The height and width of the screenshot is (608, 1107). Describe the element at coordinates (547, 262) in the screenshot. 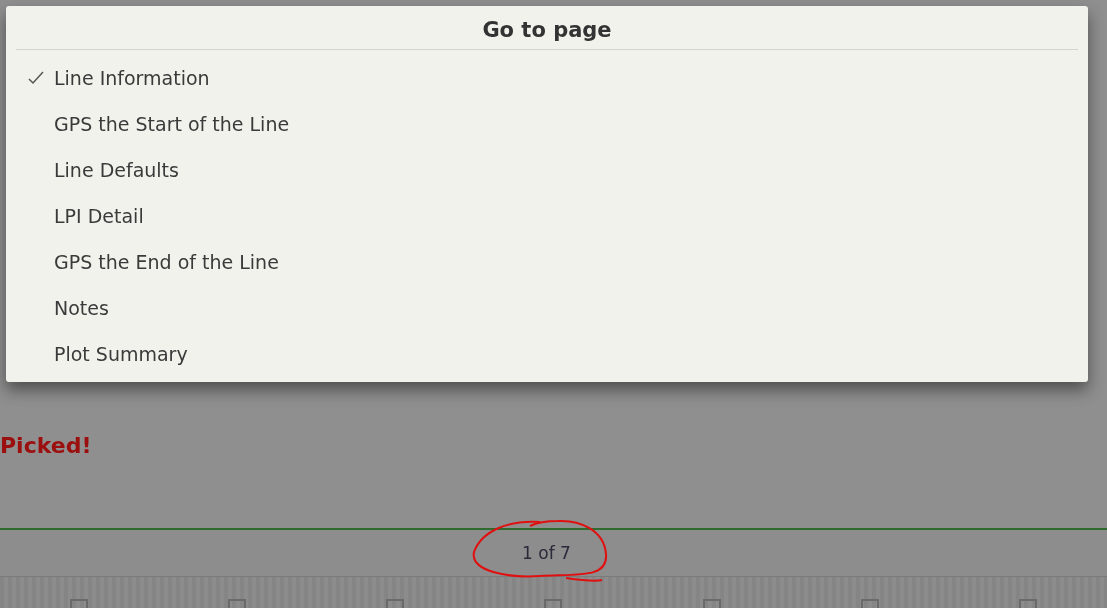

I see `page-item: GPS the End of the Line` at that location.